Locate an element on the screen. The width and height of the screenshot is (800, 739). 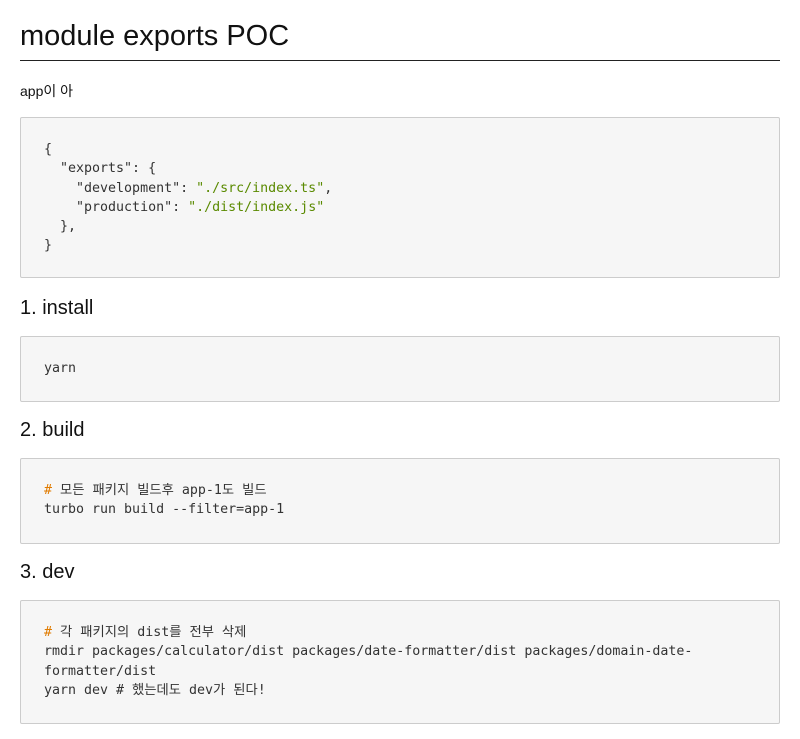
code-line: }, is located at coordinates (60, 227).